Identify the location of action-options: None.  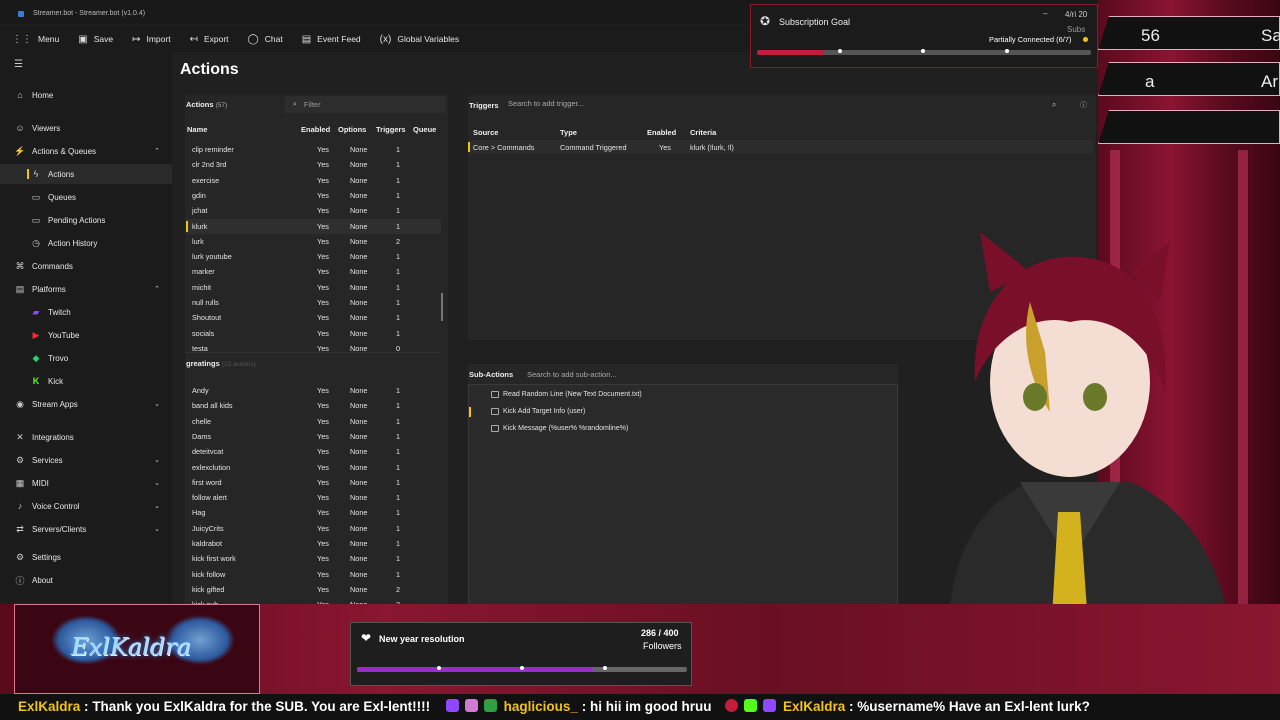
(359, 513).